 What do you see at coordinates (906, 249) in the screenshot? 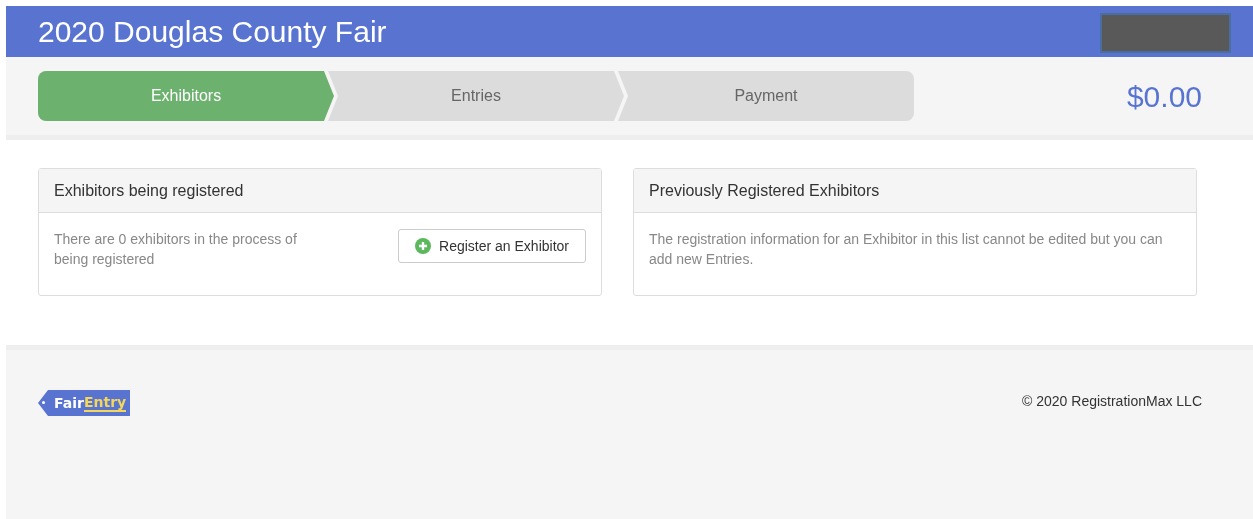
I see `panel-text: The registration information for an Exhibitor in this list cannot be edited but you can add new Entries.` at bounding box center [906, 249].